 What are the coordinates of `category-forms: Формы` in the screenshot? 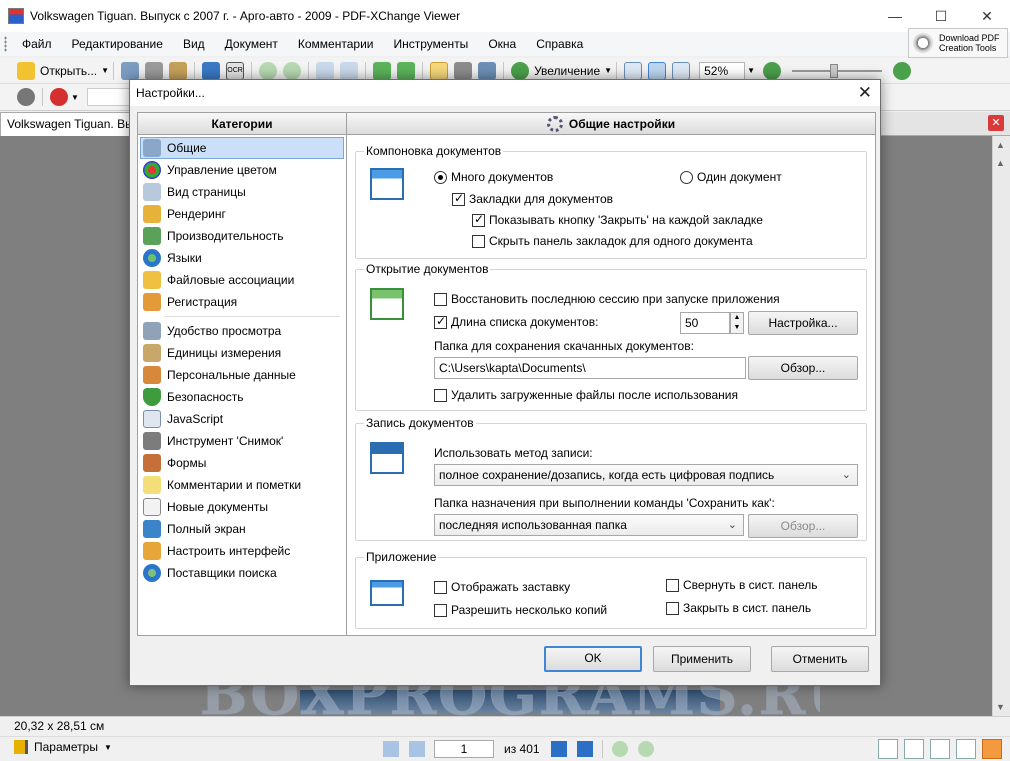 It's located at (242, 463).